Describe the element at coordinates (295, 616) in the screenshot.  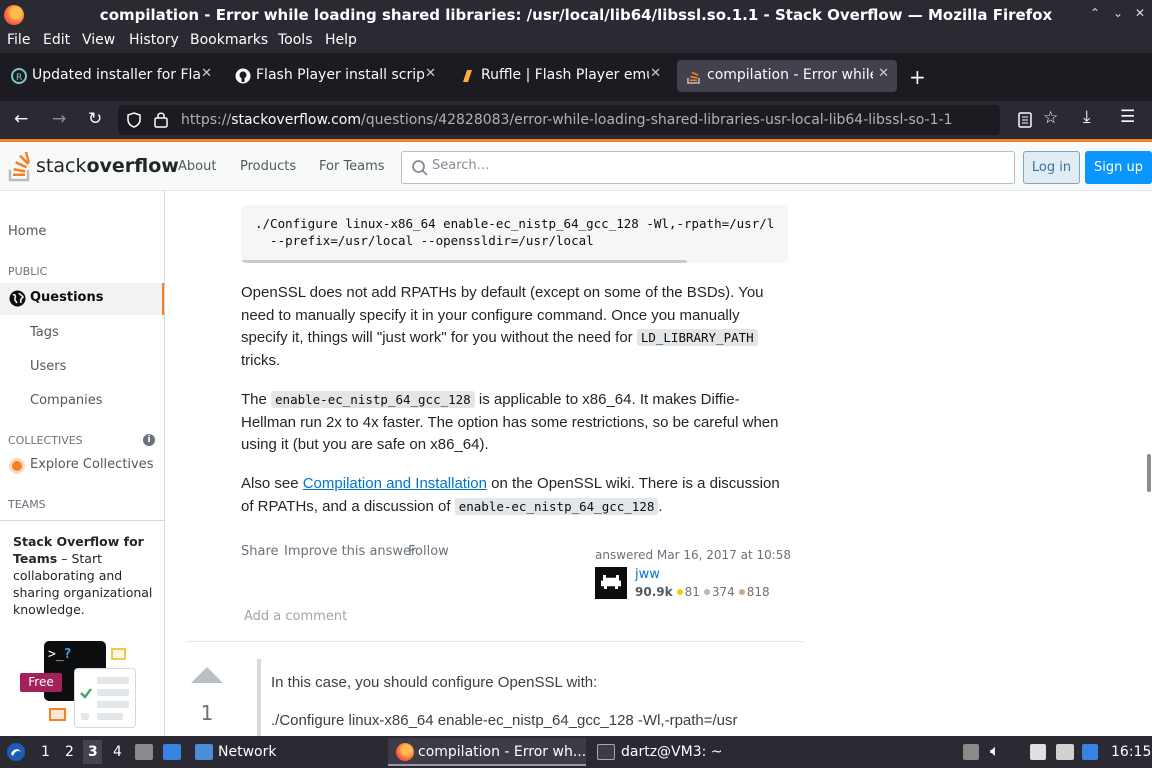
I see `add-comment-link: Add a comment` at that location.